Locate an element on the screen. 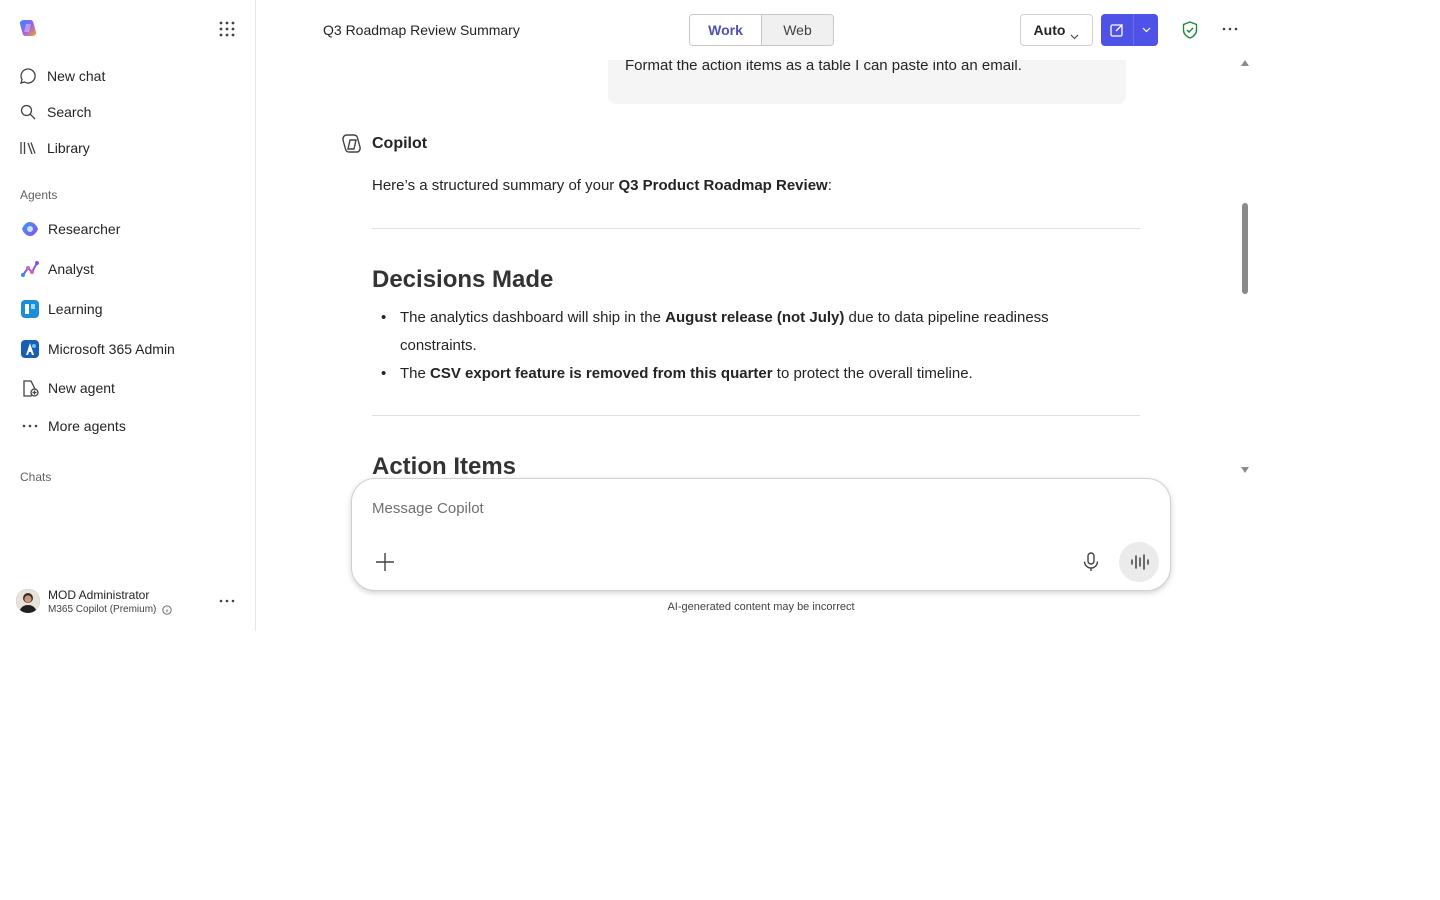 This screenshot has width=1440, height=900. assistant-header: Copilot is located at coordinates (383, 144).